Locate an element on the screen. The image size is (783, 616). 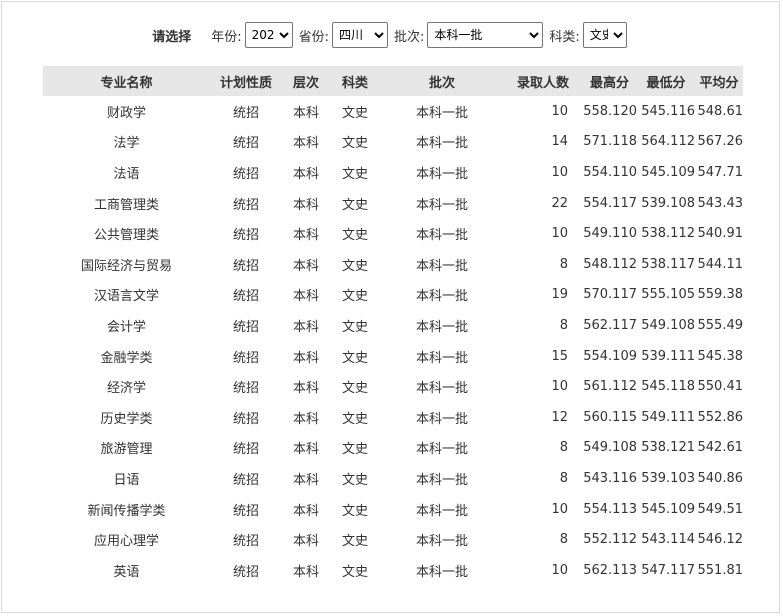
header-col-batch: 批次 is located at coordinates (442, 81).